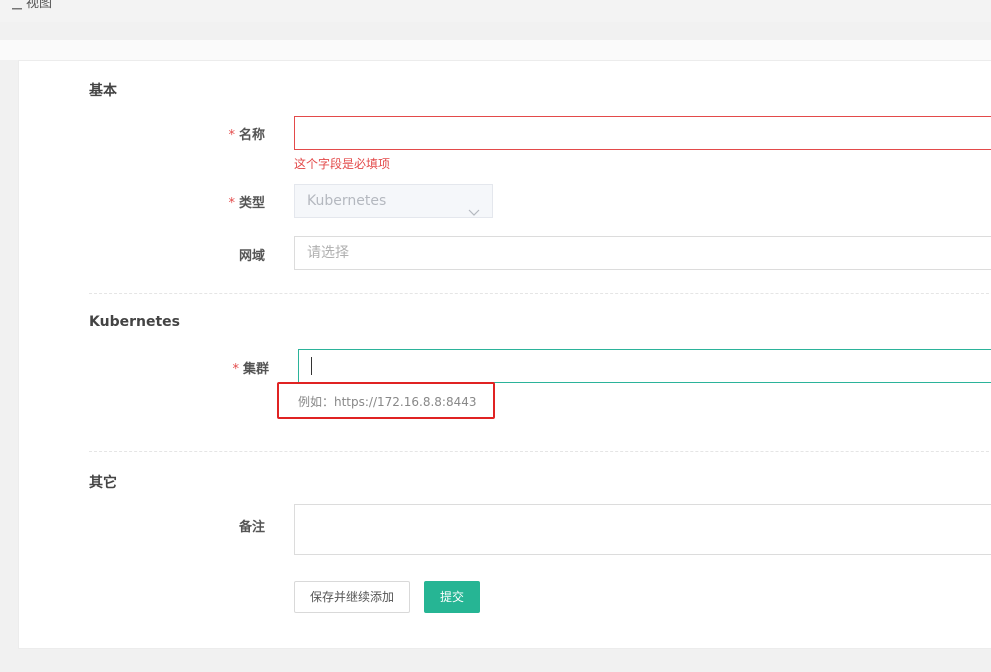 Image resolution: width=991 pixels, height=672 pixels. What do you see at coordinates (352, 597) in the screenshot?
I see `save-continue-button: 保存并继续添加` at bounding box center [352, 597].